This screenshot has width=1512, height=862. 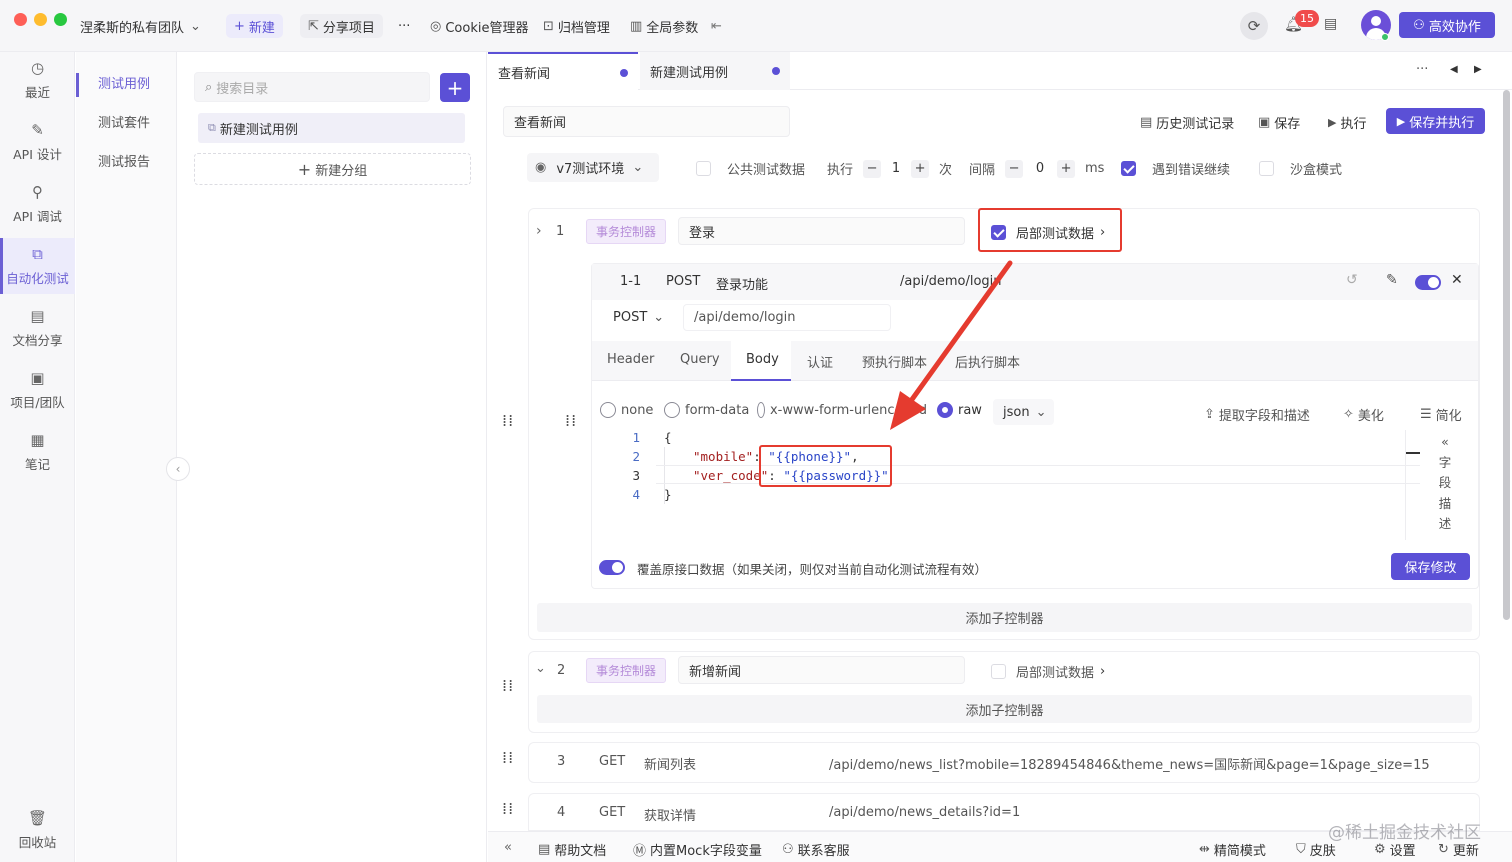 What do you see at coordinates (1435, 121) in the screenshot?
I see `save-and-run-button: ▶ 保存并执行` at bounding box center [1435, 121].